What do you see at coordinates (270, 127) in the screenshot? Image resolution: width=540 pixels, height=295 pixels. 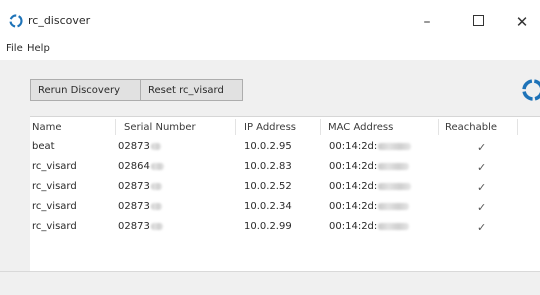 I see `column-header-ip-address: IP Address` at bounding box center [270, 127].